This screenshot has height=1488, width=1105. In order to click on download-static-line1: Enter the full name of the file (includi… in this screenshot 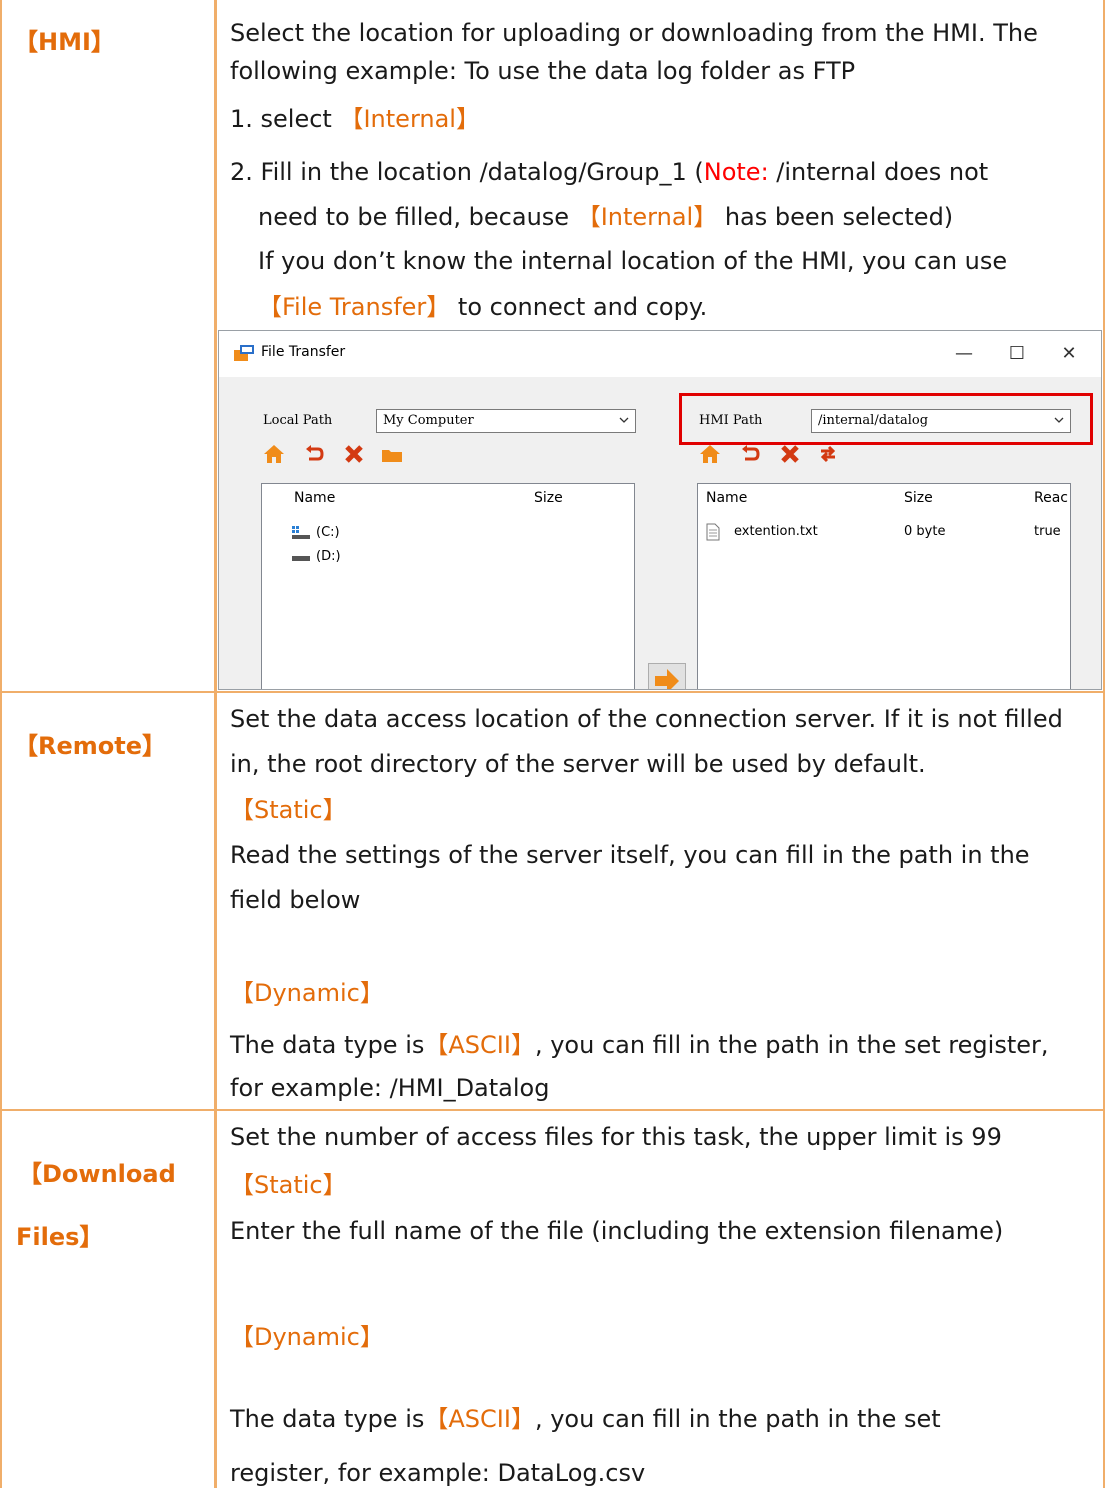, I will do `click(617, 1231)`.